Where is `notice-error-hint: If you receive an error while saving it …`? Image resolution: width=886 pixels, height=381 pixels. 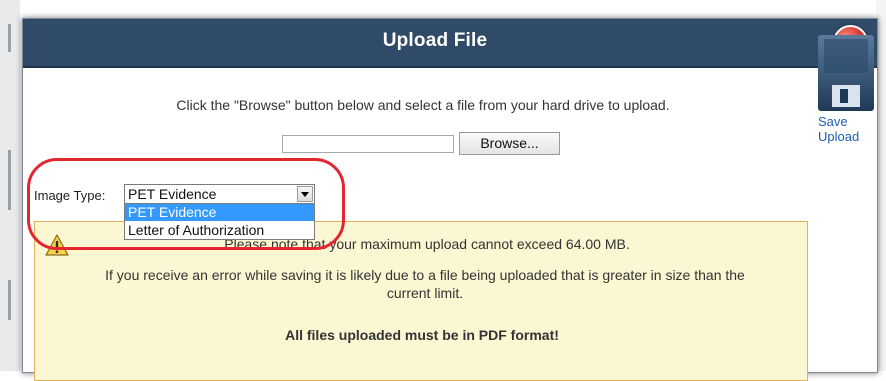 notice-error-hint: If you receive an error while saving it … is located at coordinates (425, 284).